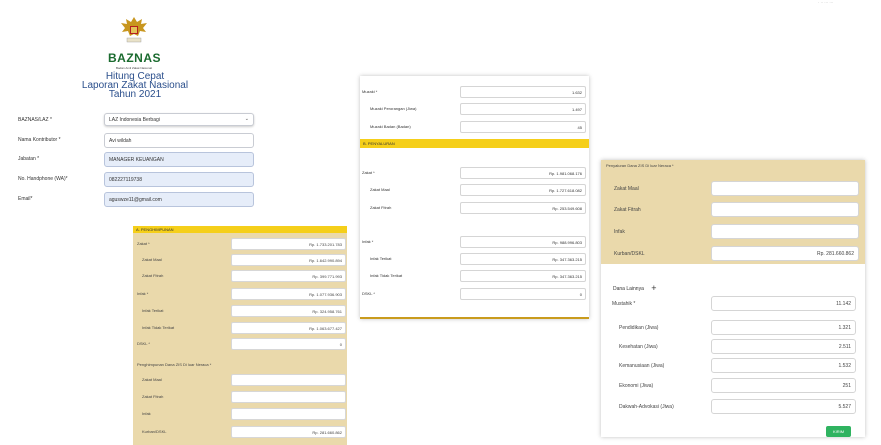  I want to click on middle-row-field: 0, so click(523, 294).